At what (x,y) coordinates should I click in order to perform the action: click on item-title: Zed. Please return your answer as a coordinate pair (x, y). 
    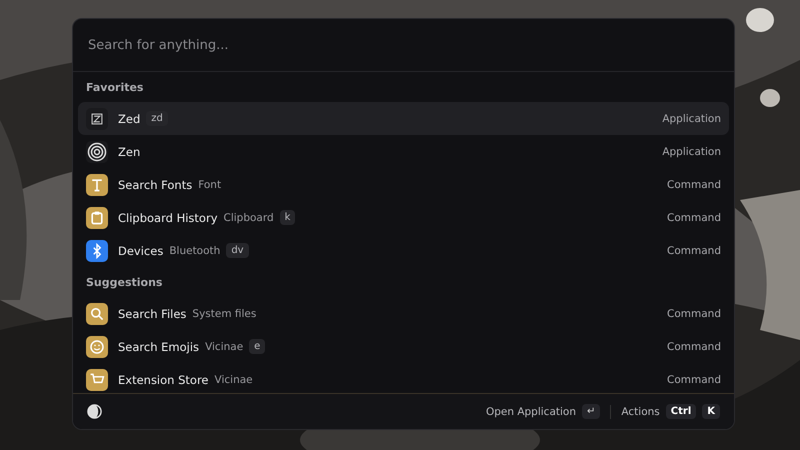
    Looking at the image, I should click on (129, 119).